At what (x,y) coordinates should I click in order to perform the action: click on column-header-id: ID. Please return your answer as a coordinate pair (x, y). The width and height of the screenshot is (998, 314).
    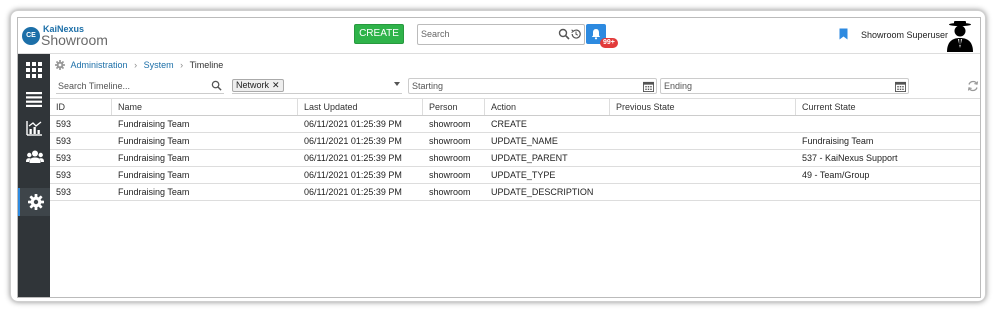
    Looking at the image, I should click on (81, 107).